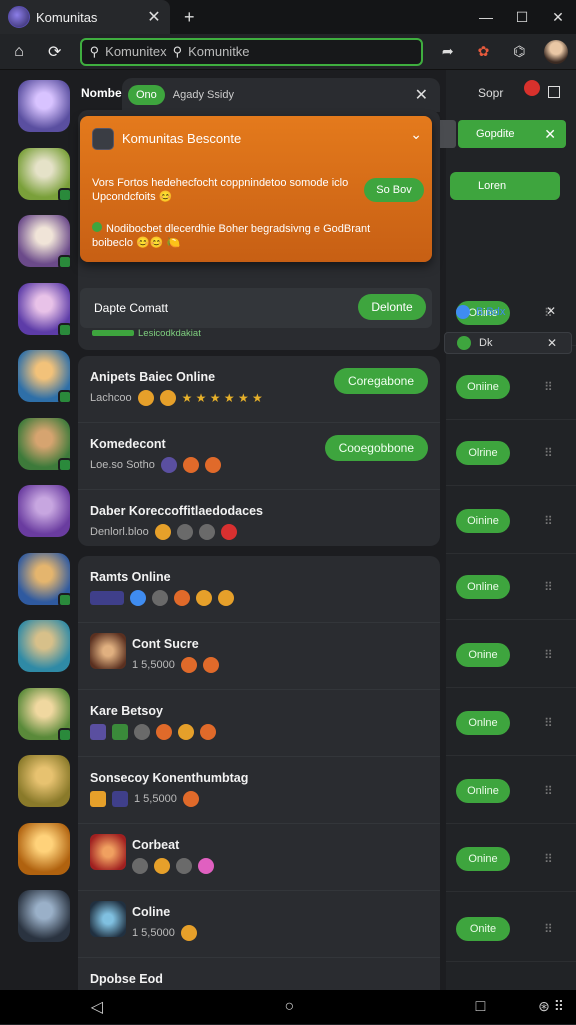  Describe the element at coordinates (146, 95) in the screenshot. I see `notification-pill: Ono` at that location.